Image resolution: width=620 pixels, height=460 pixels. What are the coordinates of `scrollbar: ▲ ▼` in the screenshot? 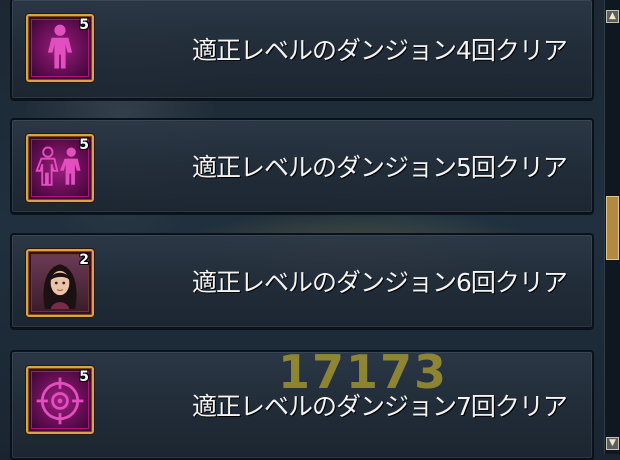 It's located at (612, 227).